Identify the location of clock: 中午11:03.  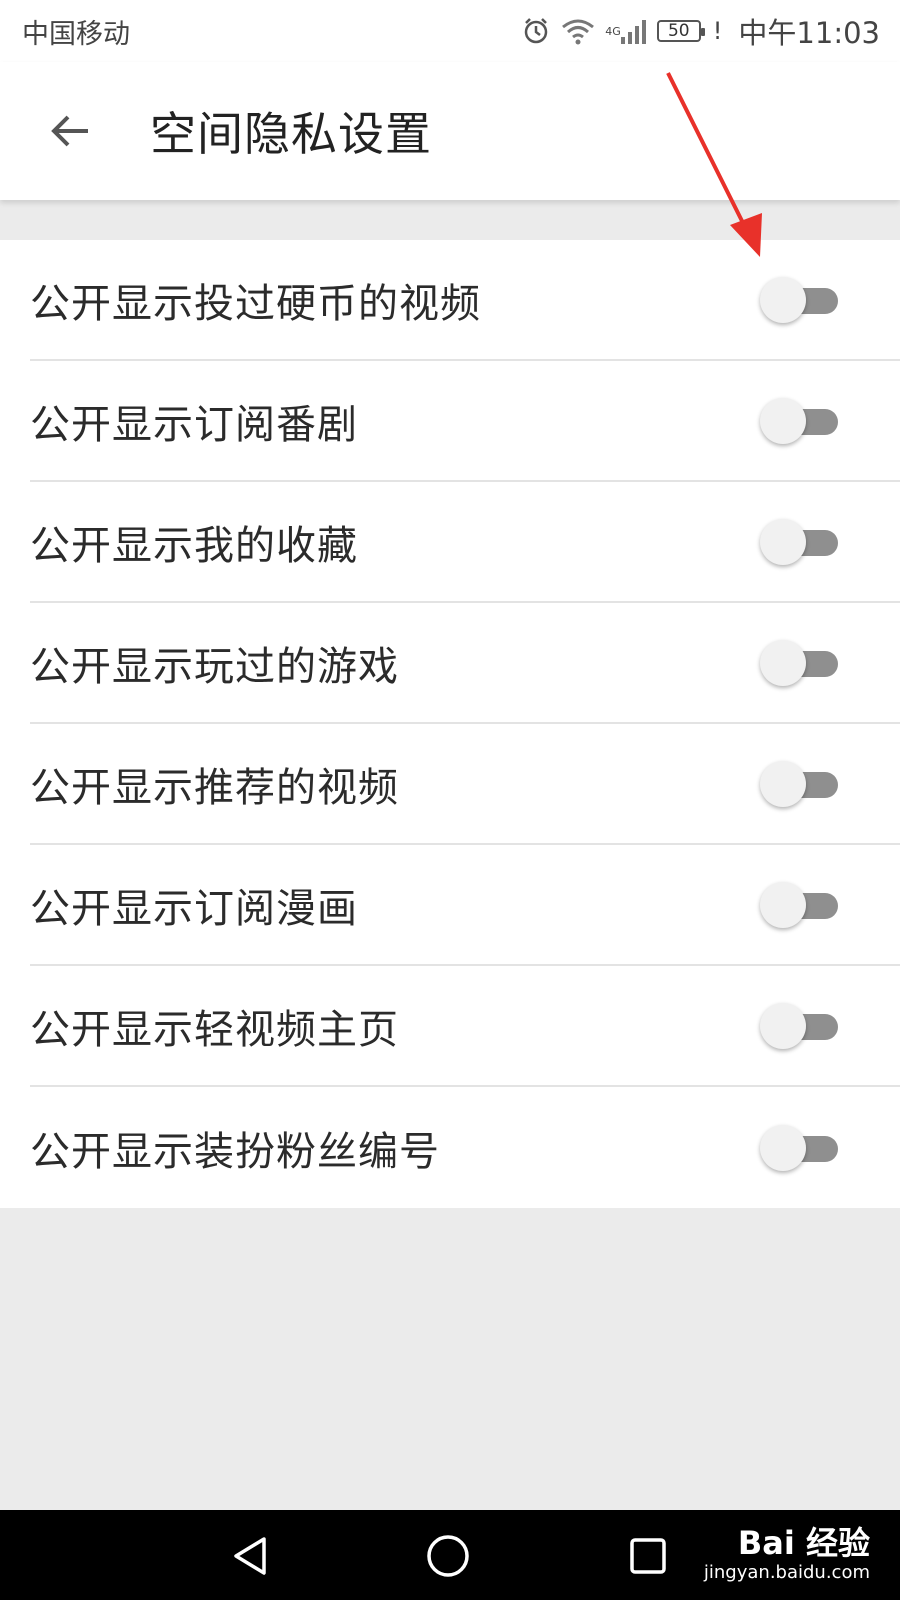
(809, 33).